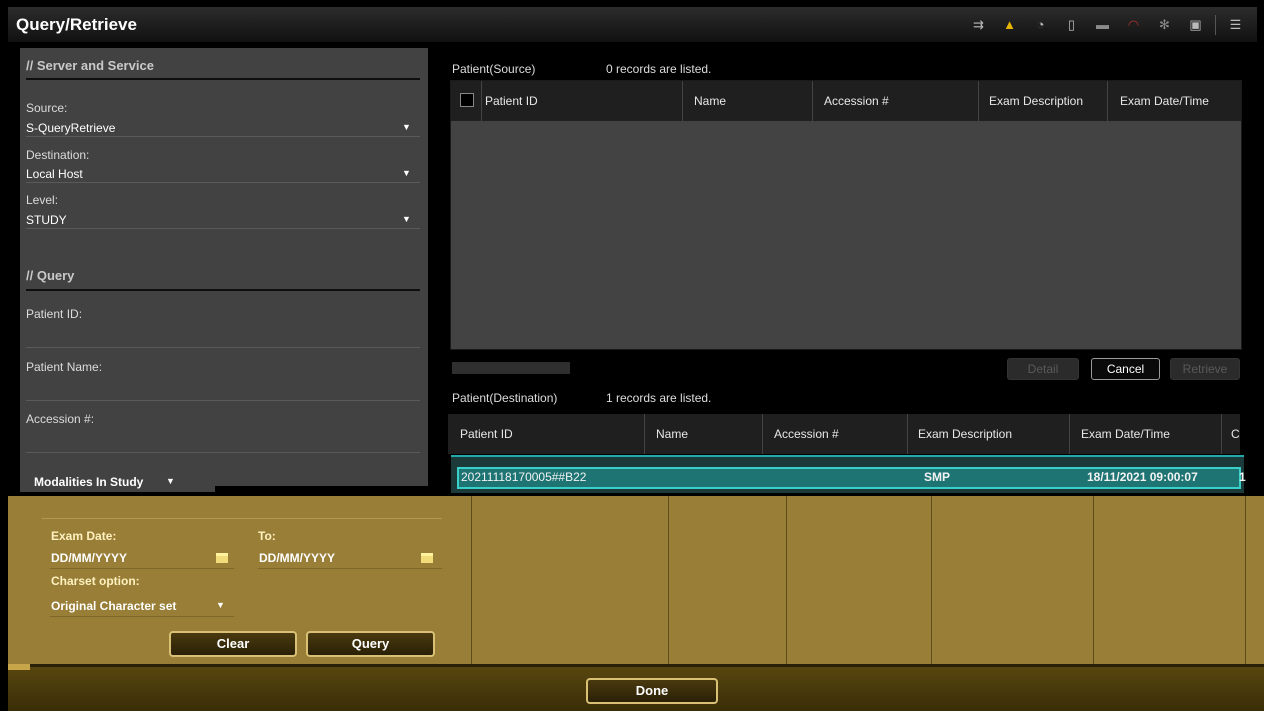 The width and height of the screenshot is (1264, 711). Describe the element at coordinates (1164, 25) in the screenshot. I see `gear-icon: ✻` at that location.